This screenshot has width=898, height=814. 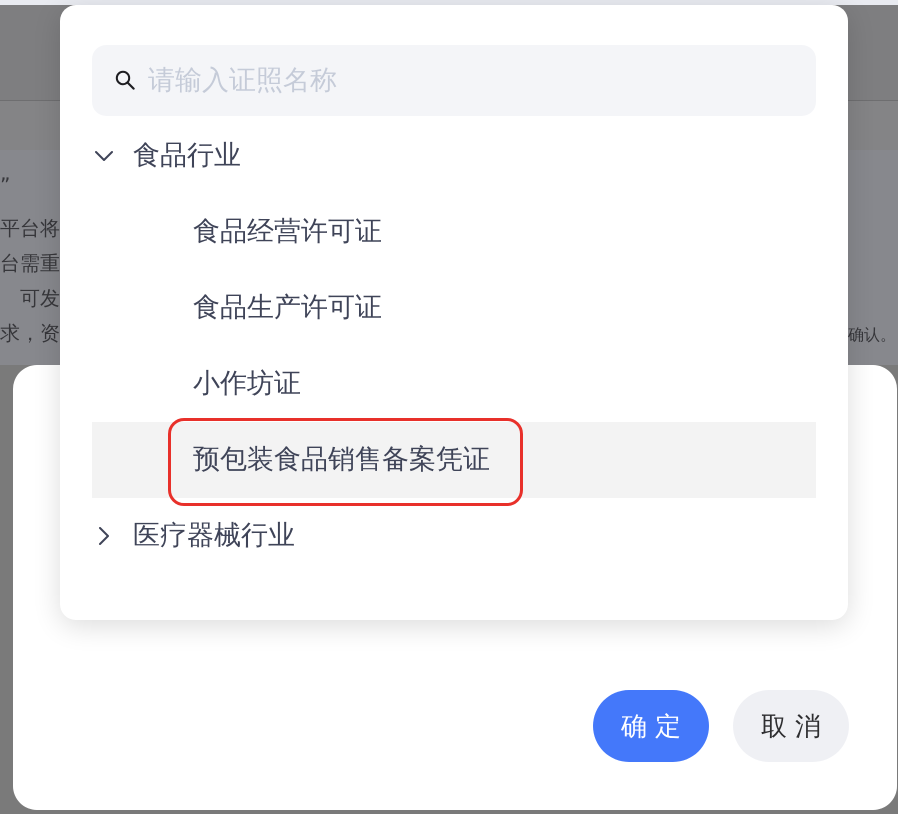 What do you see at coordinates (39, 298) in the screenshot?
I see `page-text: 可发` at bounding box center [39, 298].